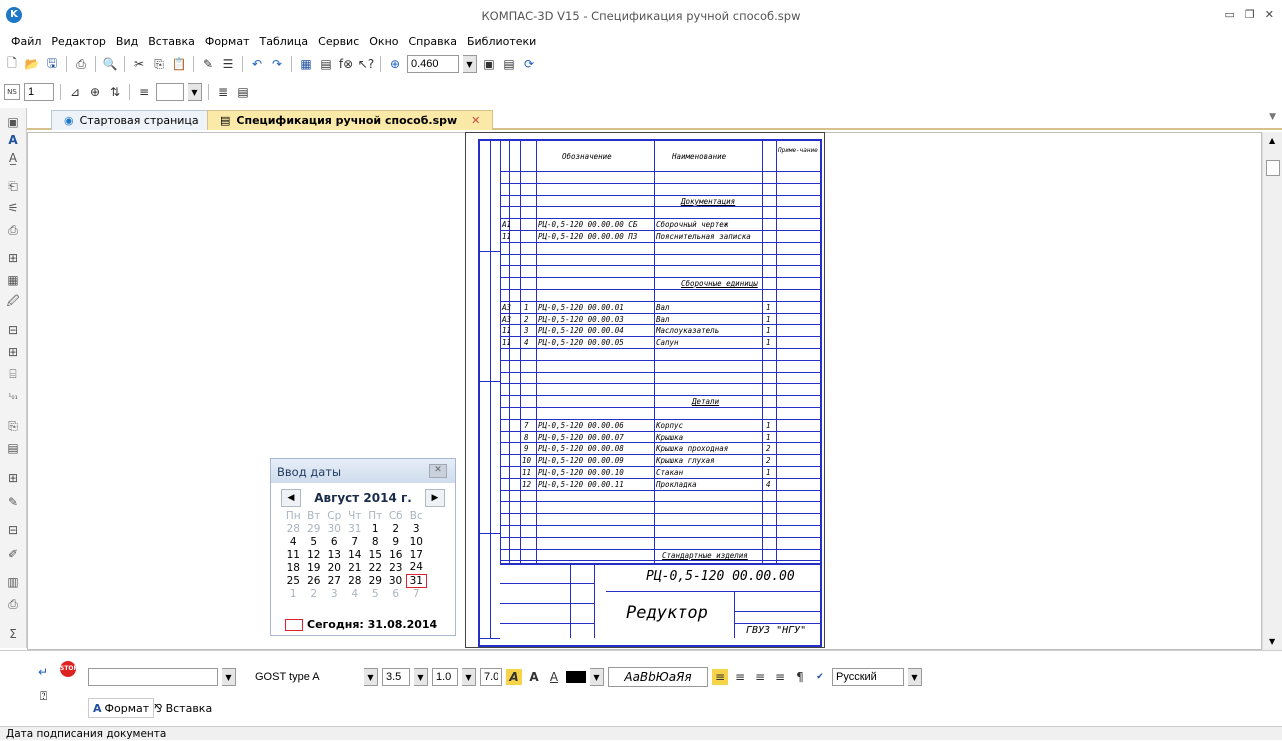 The width and height of the screenshot is (1282, 741). What do you see at coordinates (13, 396) in the screenshot?
I see `numbering-icon: ¹₀₁` at bounding box center [13, 396].